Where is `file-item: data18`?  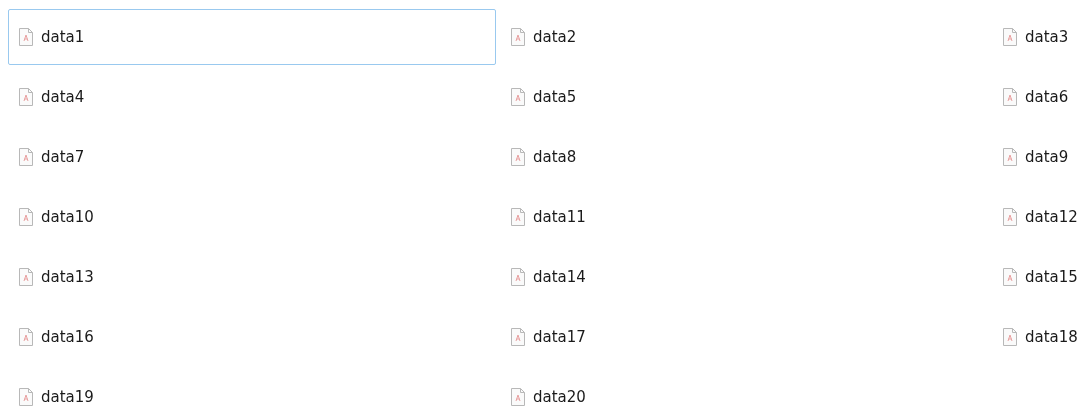
file-item: data18 is located at coordinates (1038, 337).